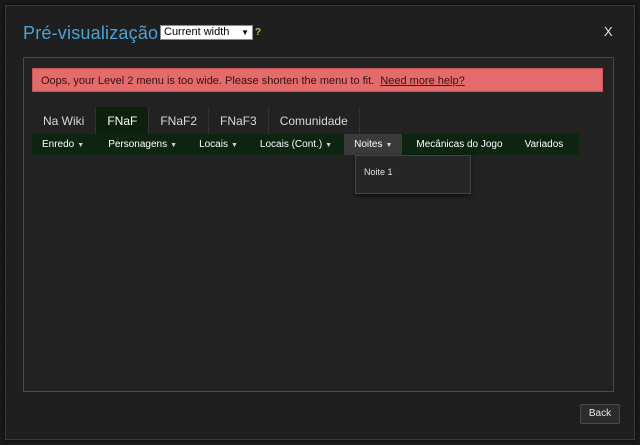  What do you see at coordinates (413, 174) in the screenshot?
I see `noites-dropdown: Noite 1` at bounding box center [413, 174].